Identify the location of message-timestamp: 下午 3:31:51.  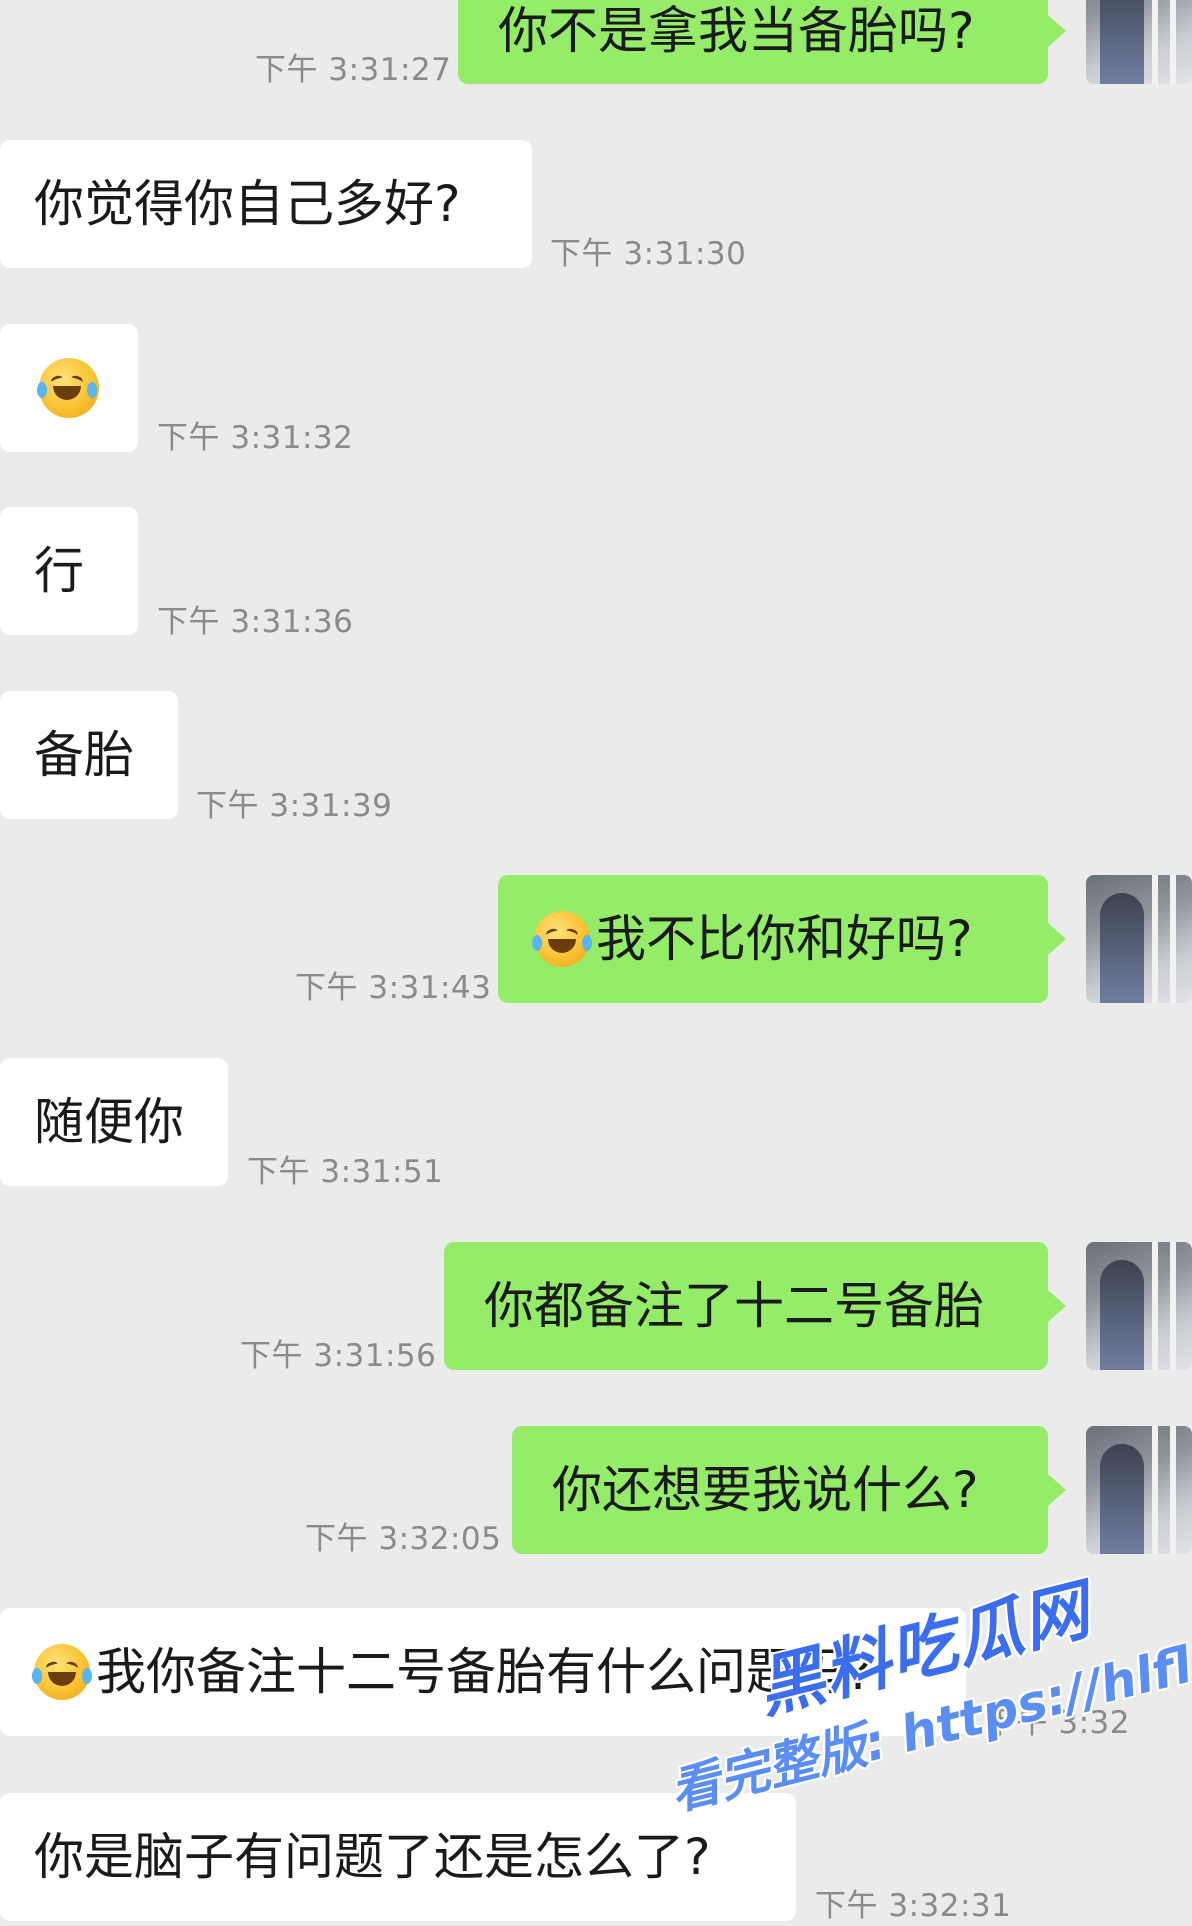
(345, 1172).